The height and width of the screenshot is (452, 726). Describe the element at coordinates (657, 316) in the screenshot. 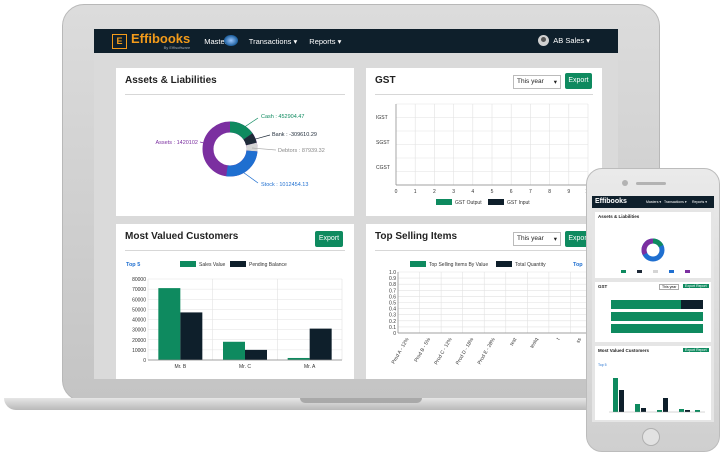

I see `phone-gst-bars` at that location.